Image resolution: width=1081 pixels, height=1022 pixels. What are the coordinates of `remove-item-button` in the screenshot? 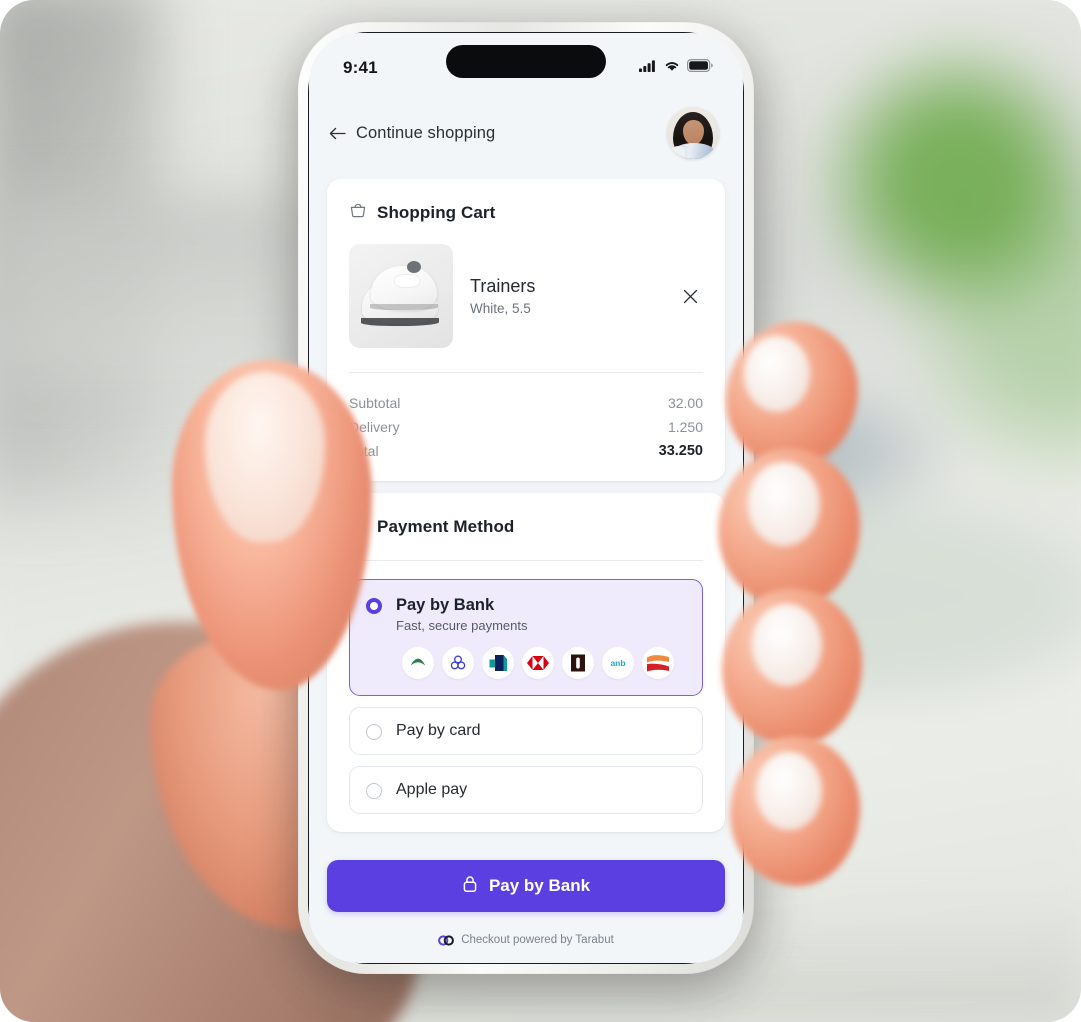 It's located at (690, 296).